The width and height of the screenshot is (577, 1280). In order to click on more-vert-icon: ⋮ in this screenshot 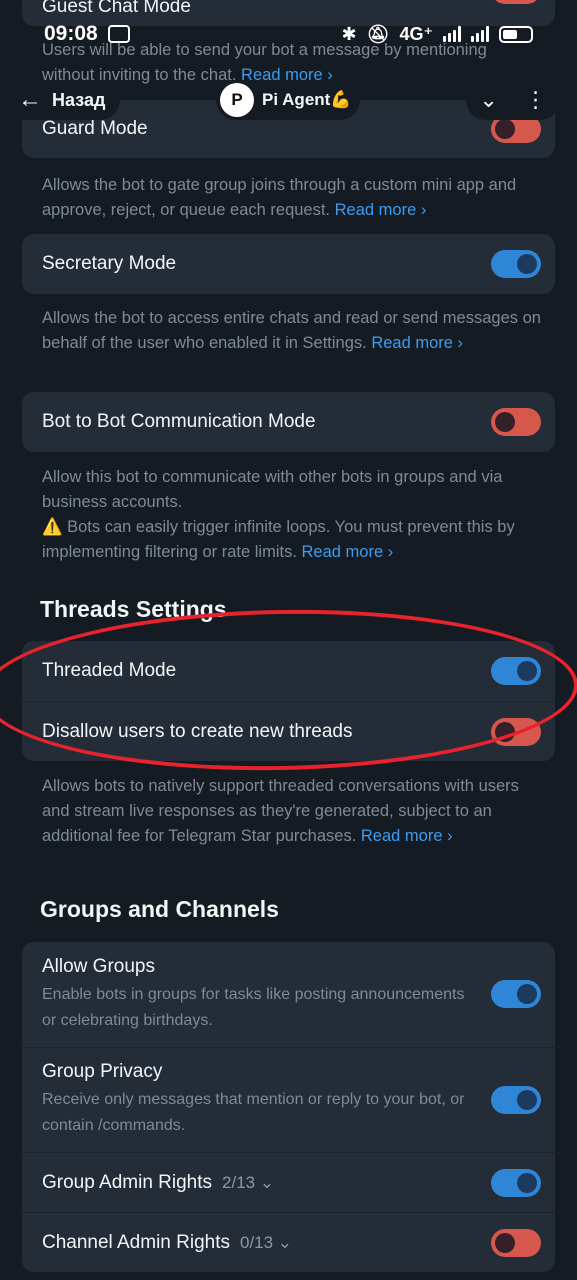, I will do `click(536, 100)`.